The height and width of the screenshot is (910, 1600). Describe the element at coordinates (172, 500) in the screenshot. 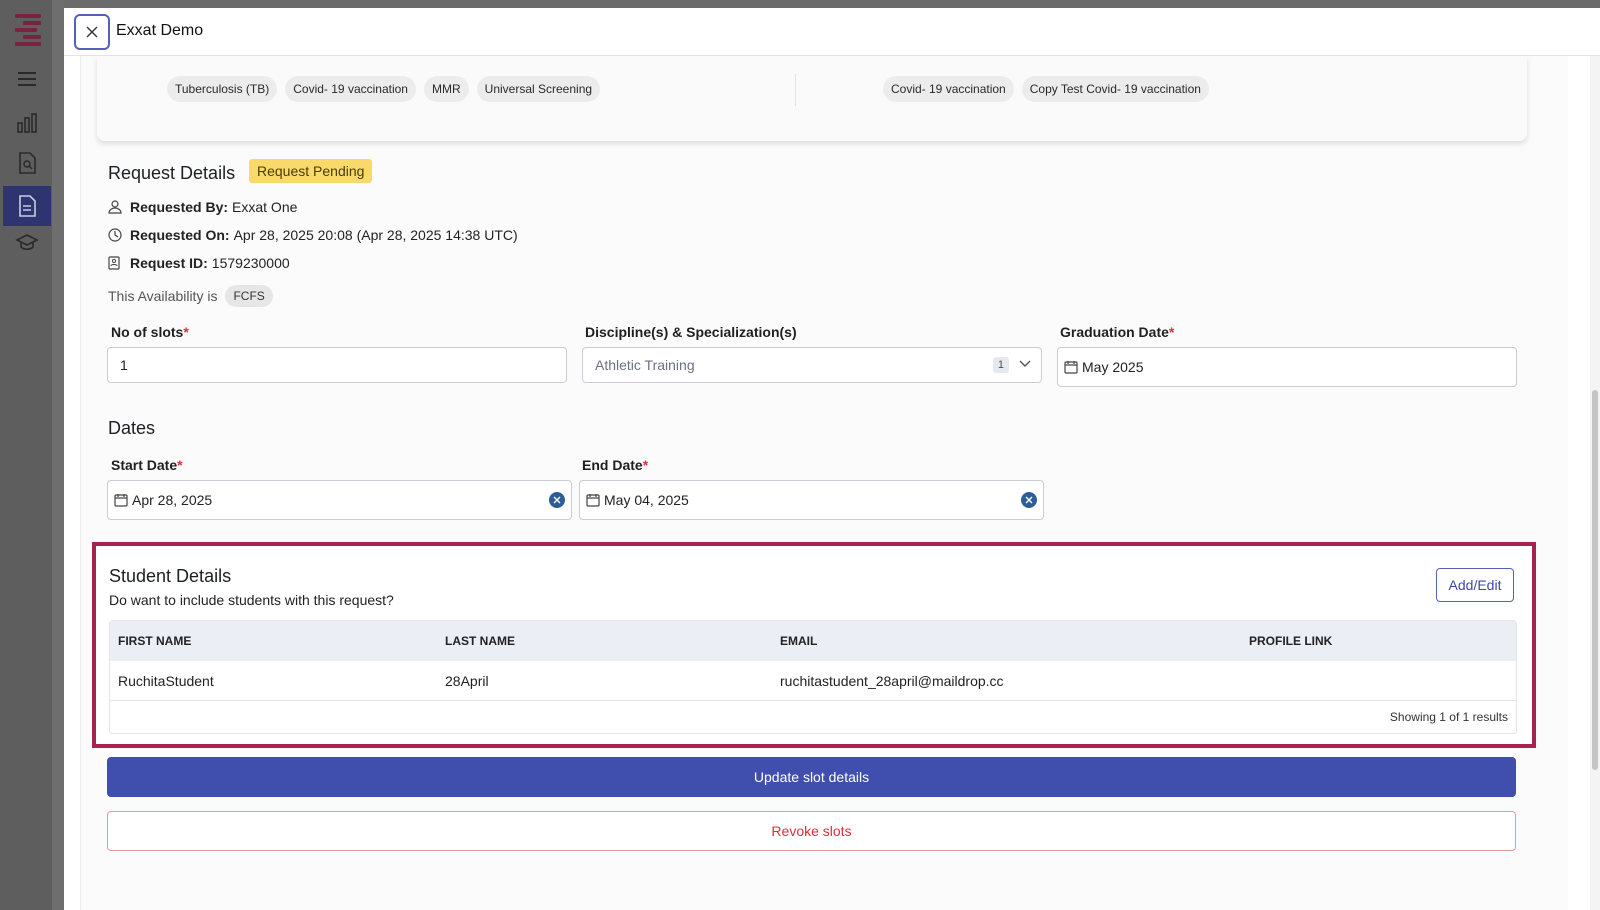

I see `start-date-value: Apr 28, 2025` at that location.